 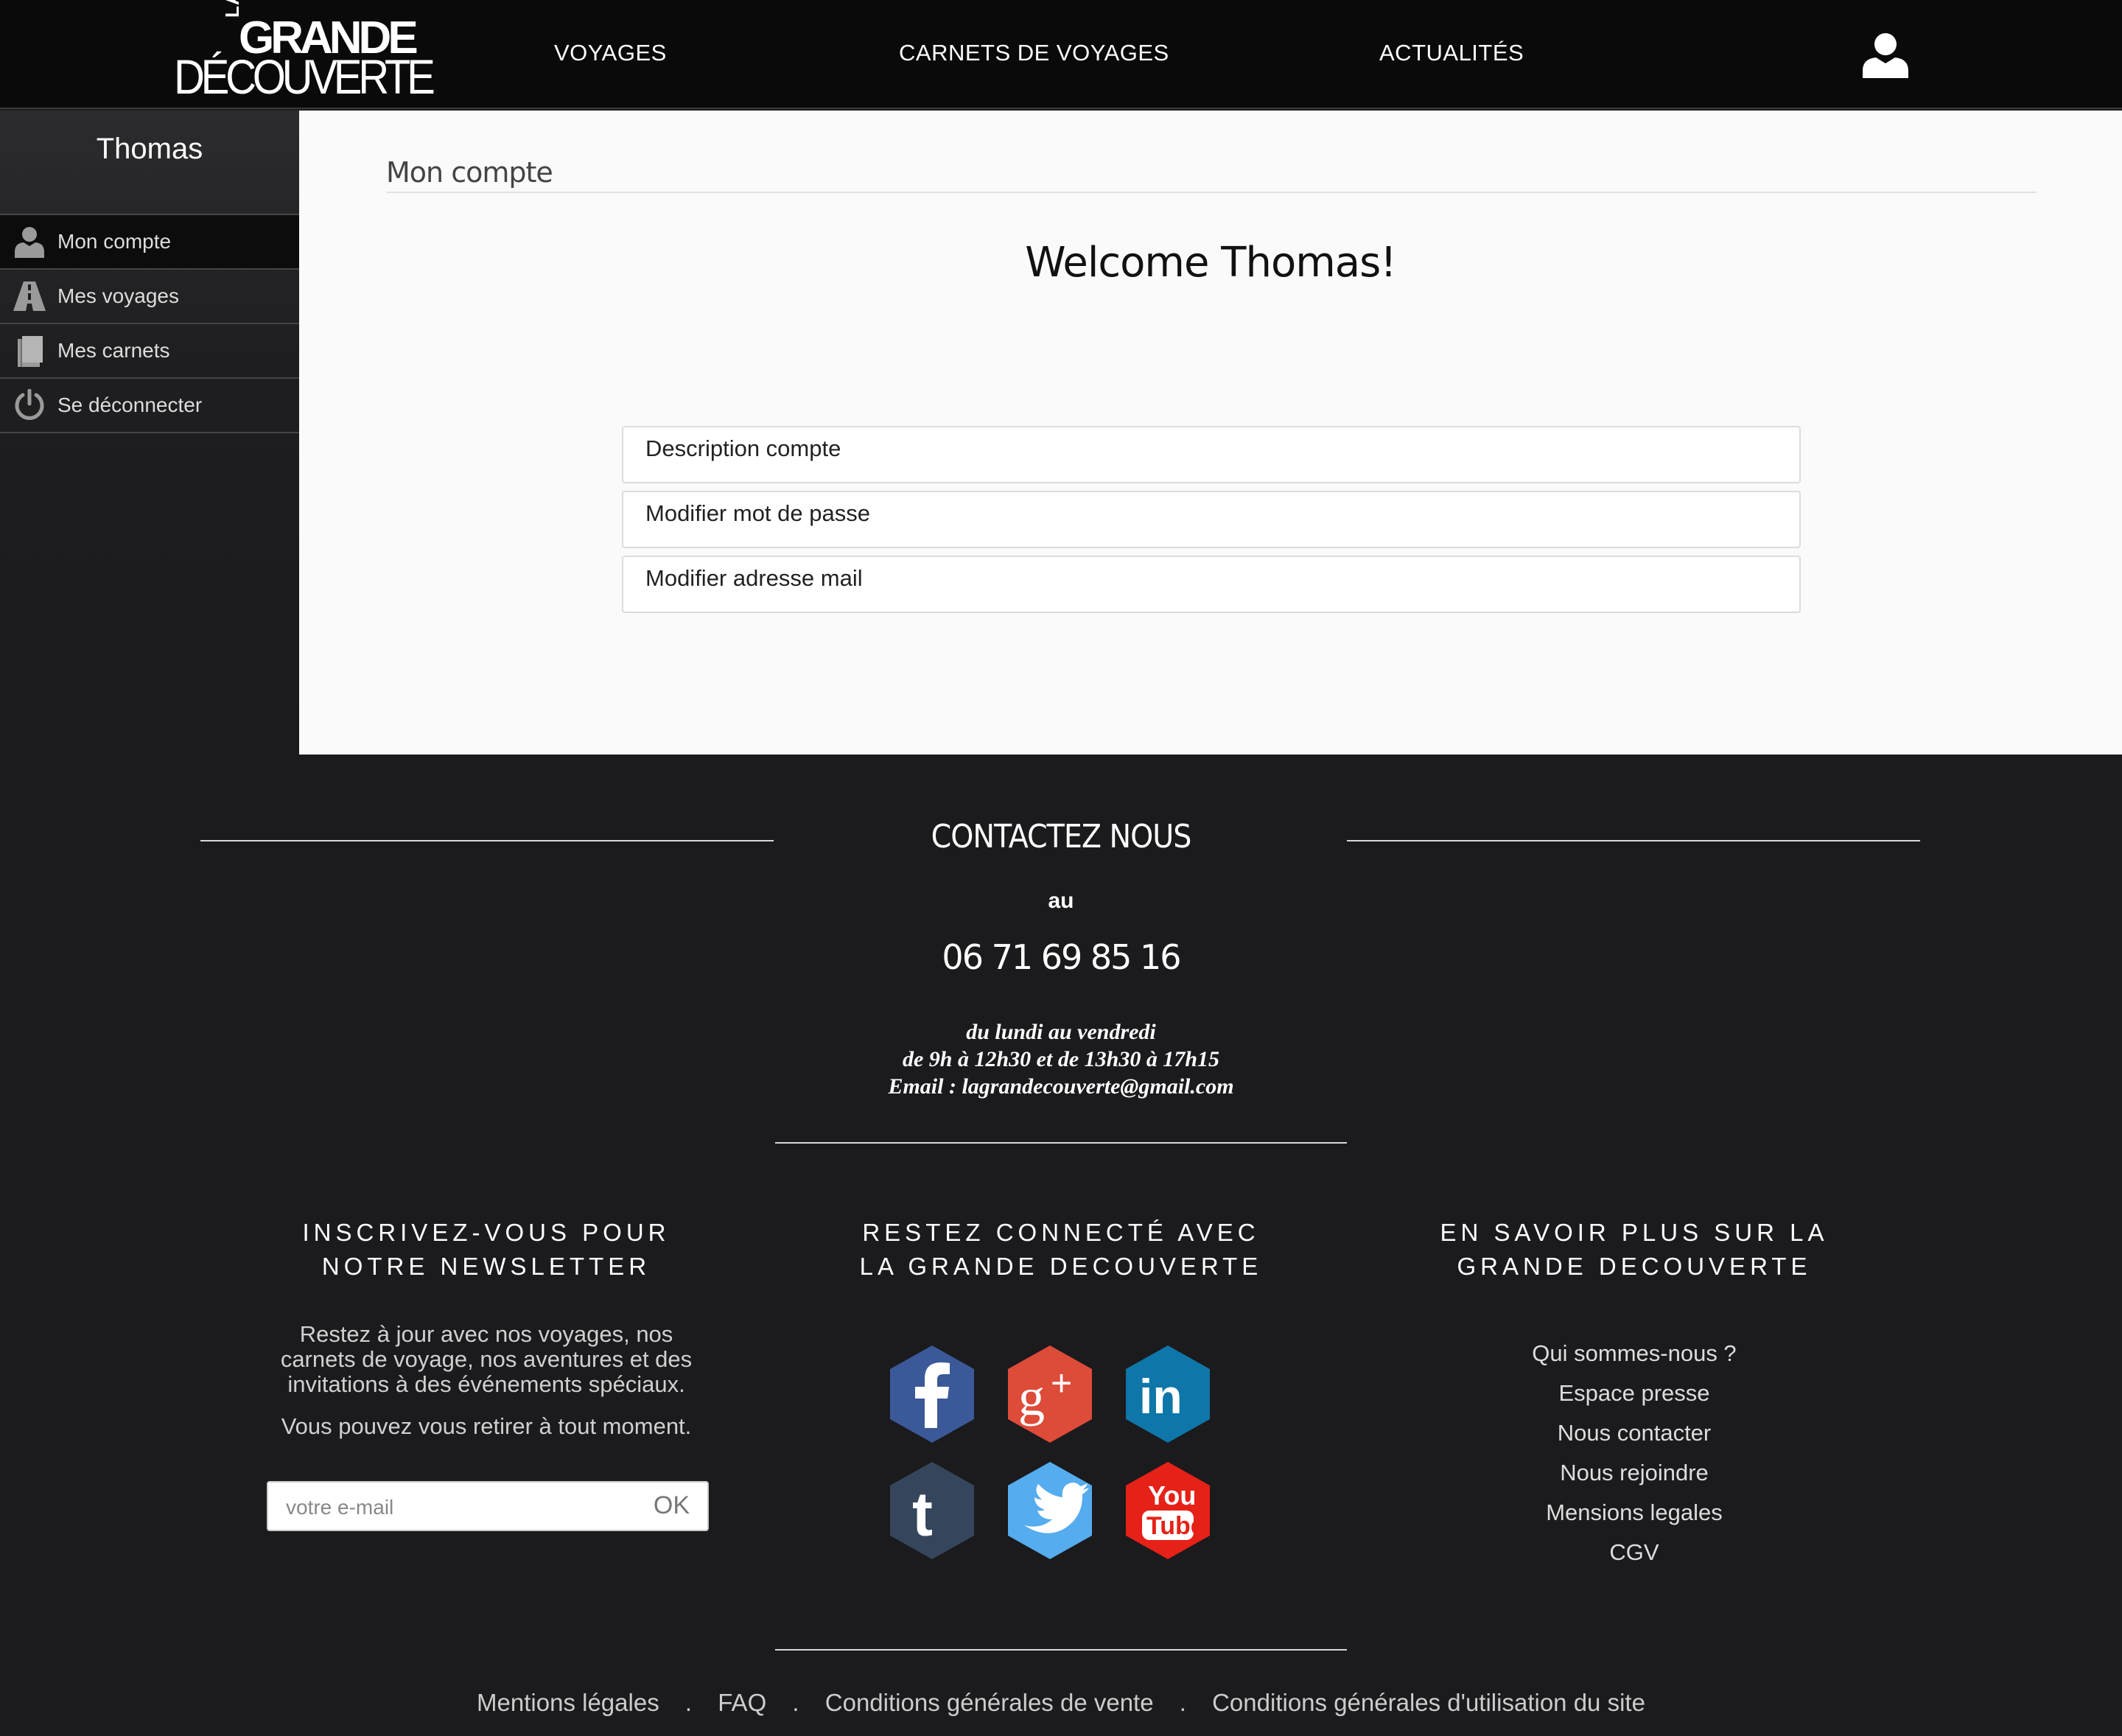 What do you see at coordinates (1061, 1032) in the screenshot?
I see `hours-line: du lundi au vendredi` at bounding box center [1061, 1032].